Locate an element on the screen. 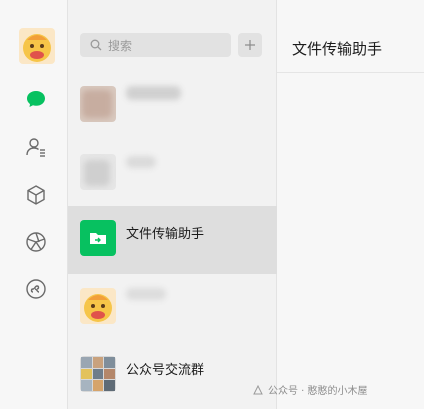  add-button is located at coordinates (250, 45).